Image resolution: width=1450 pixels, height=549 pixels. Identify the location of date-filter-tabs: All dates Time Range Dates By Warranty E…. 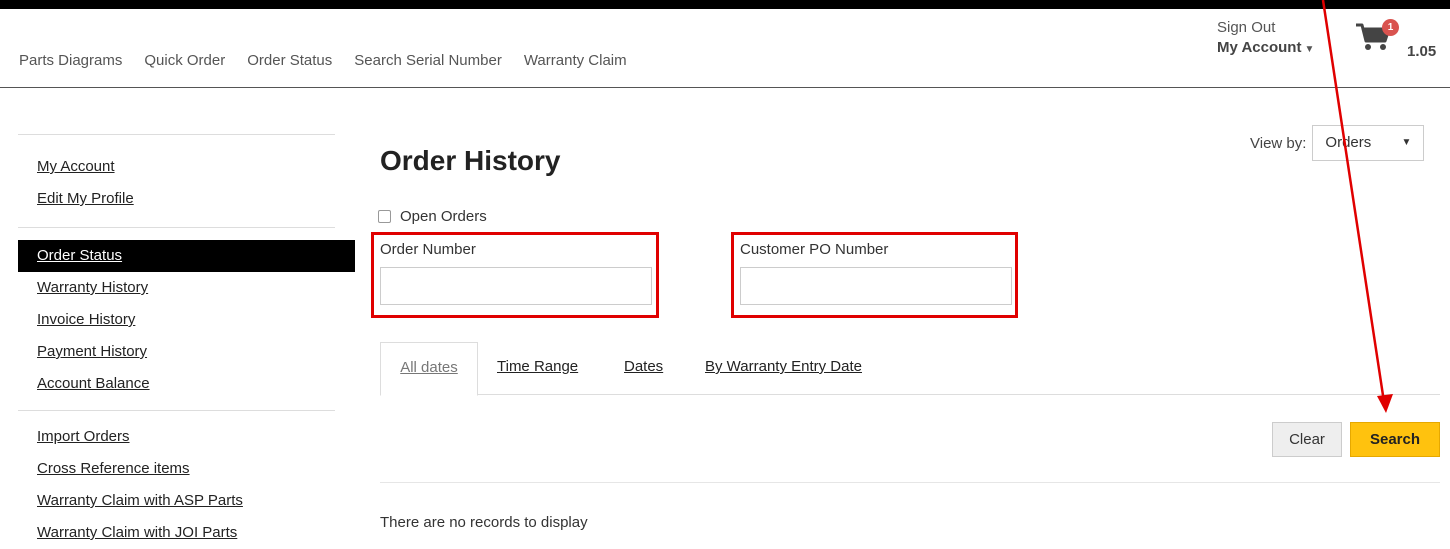
(910, 369).